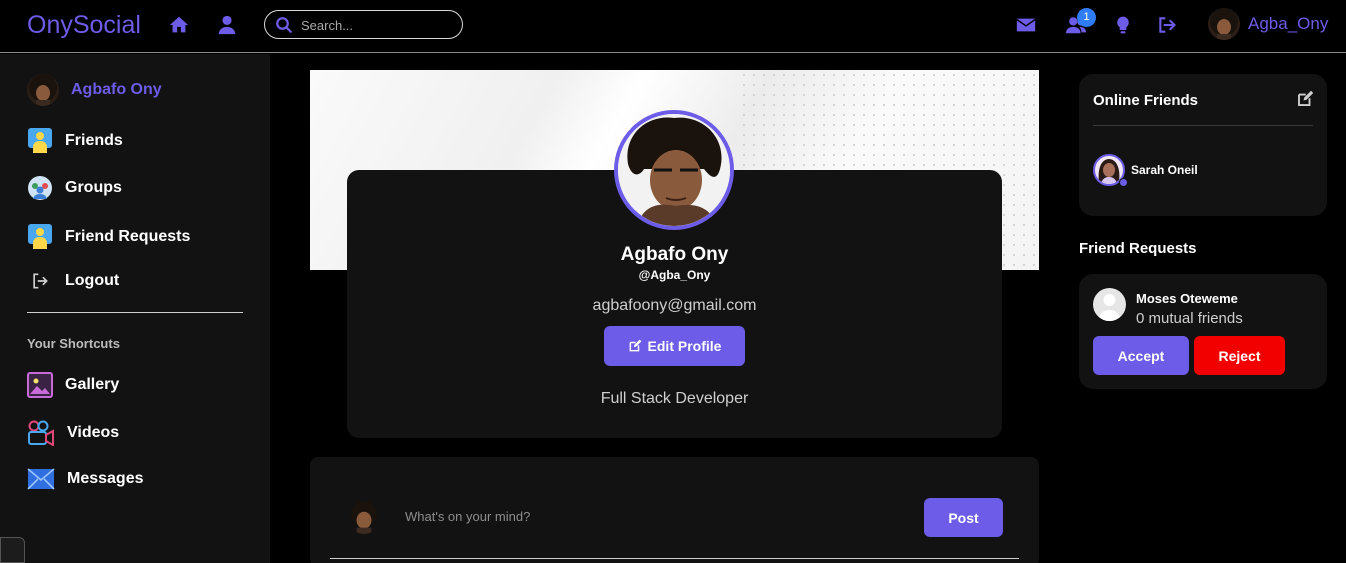 Image resolution: width=1346 pixels, height=563 pixels. What do you see at coordinates (673, 26) in the screenshot?
I see `top-navbar: OnySocial 1 Agba_Ony` at bounding box center [673, 26].